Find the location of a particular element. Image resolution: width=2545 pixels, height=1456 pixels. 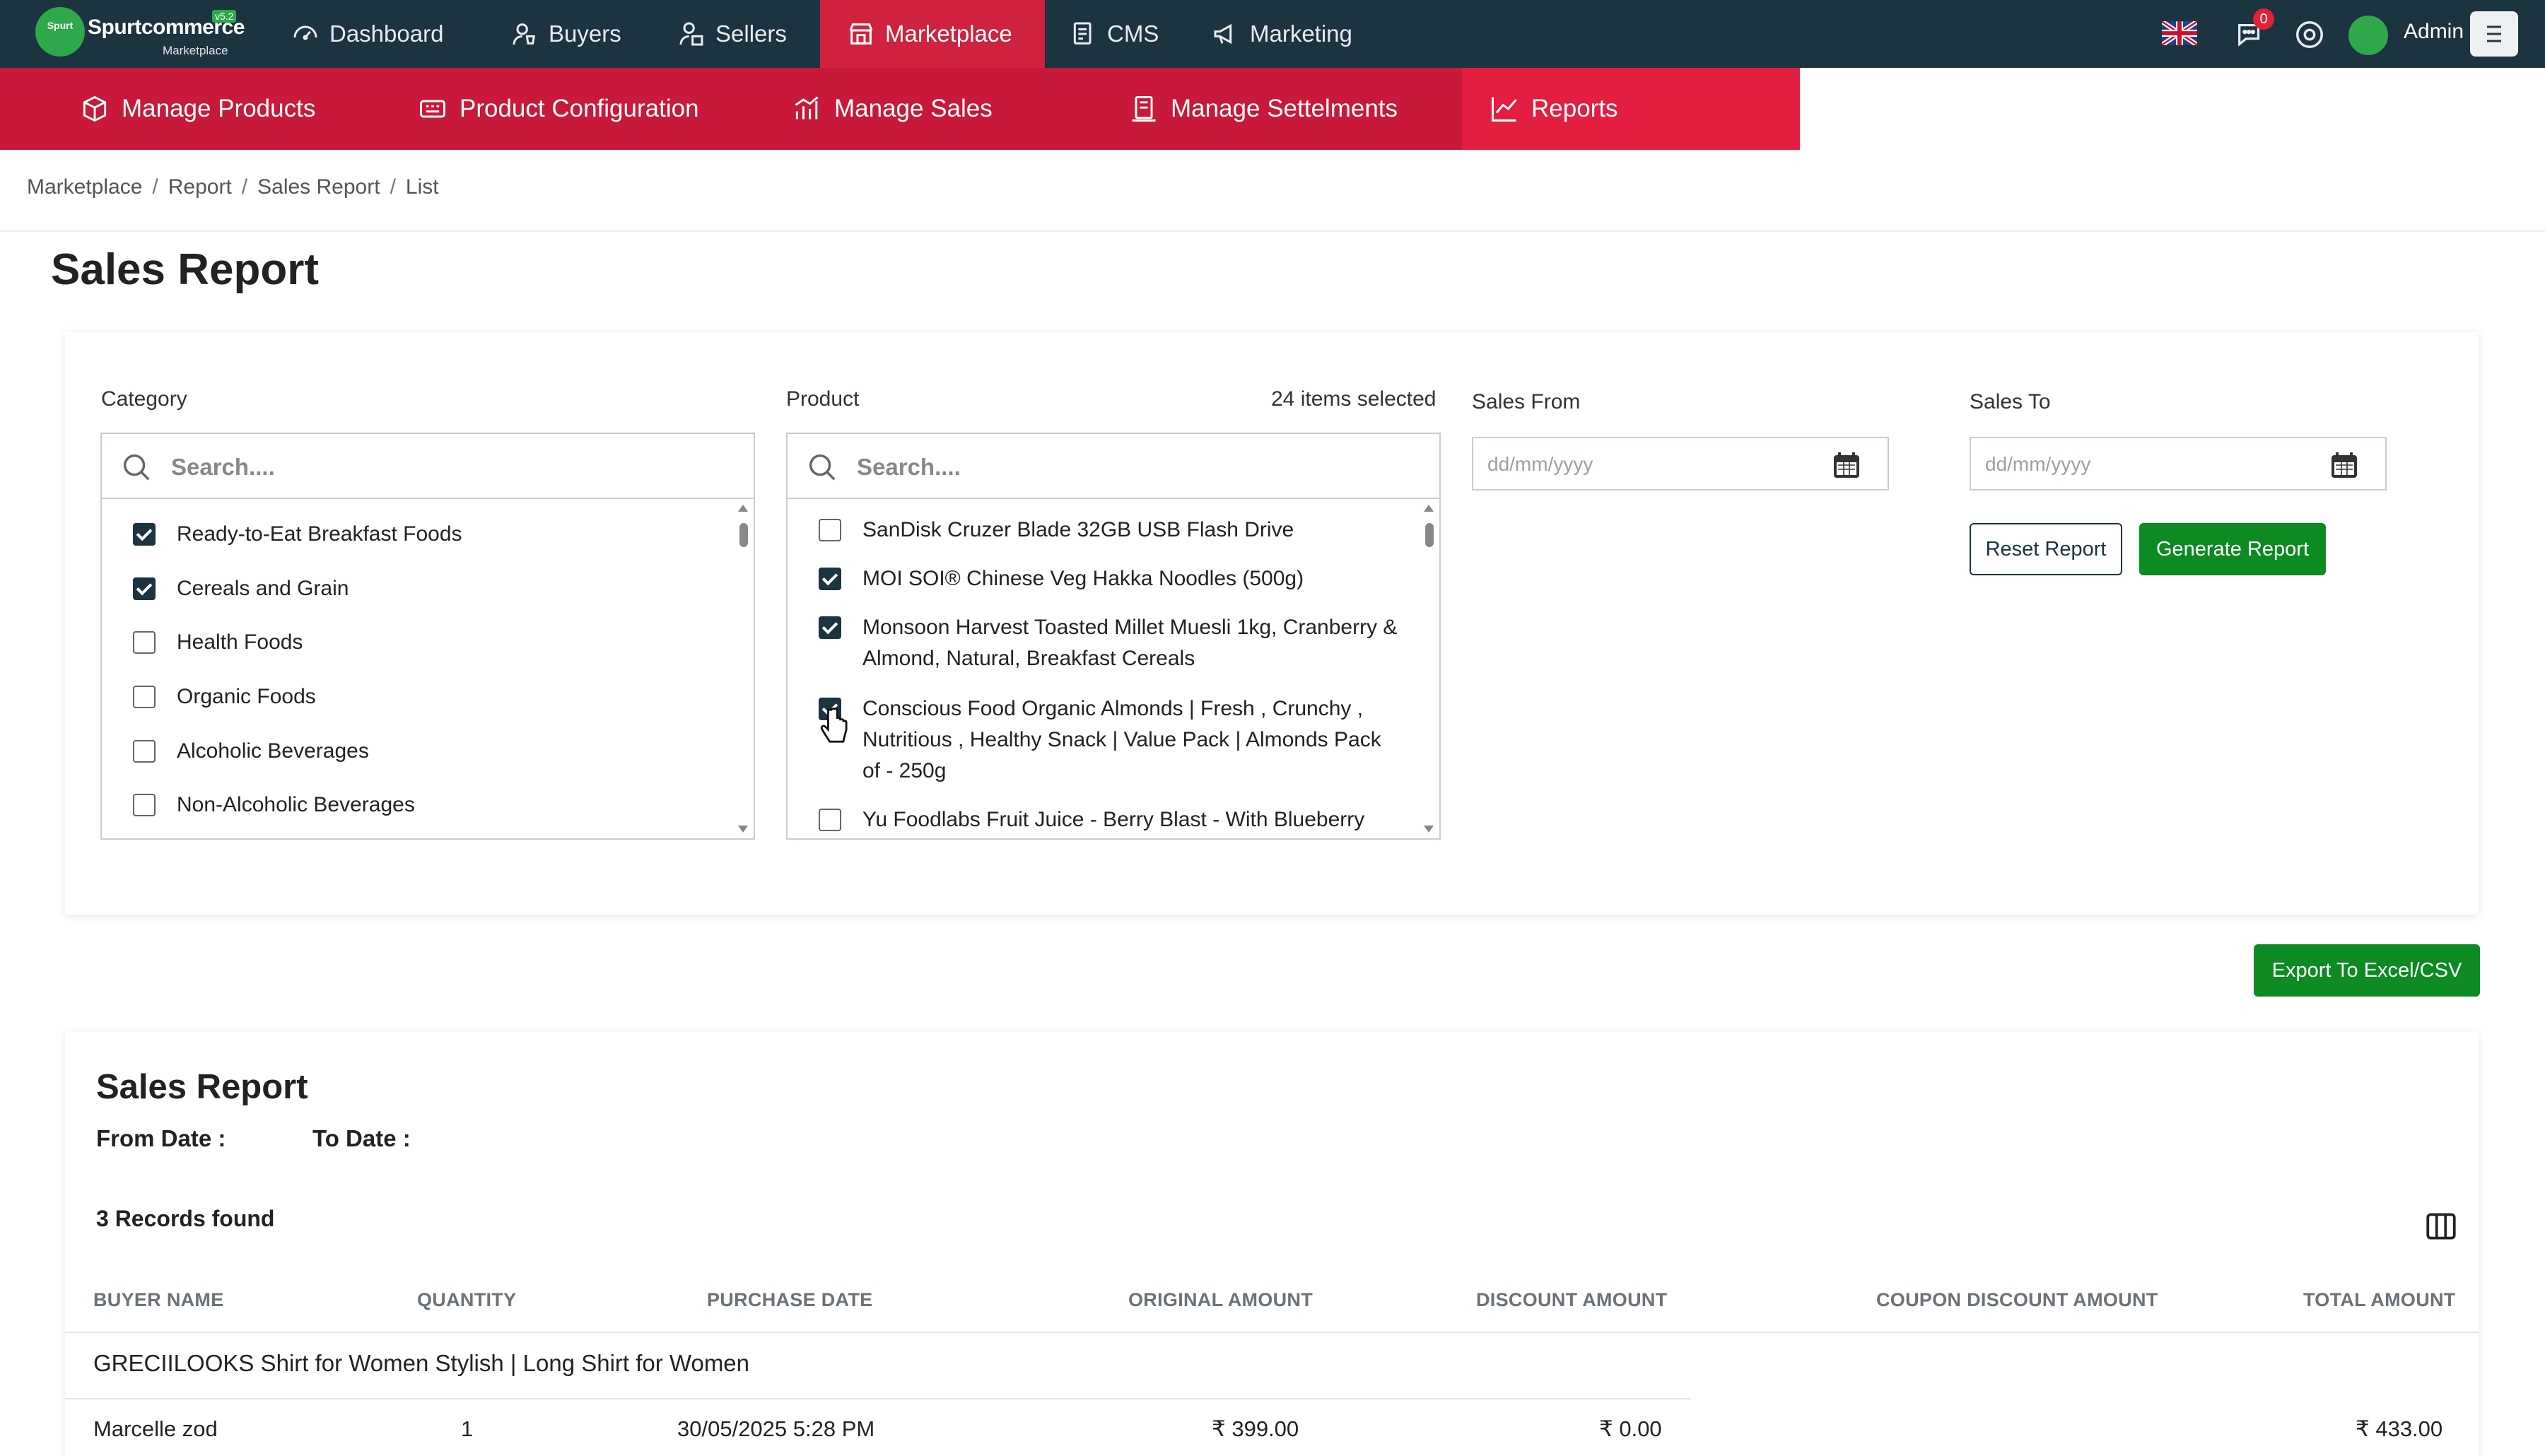

target-settings-icon is located at coordinates (2309, 35).